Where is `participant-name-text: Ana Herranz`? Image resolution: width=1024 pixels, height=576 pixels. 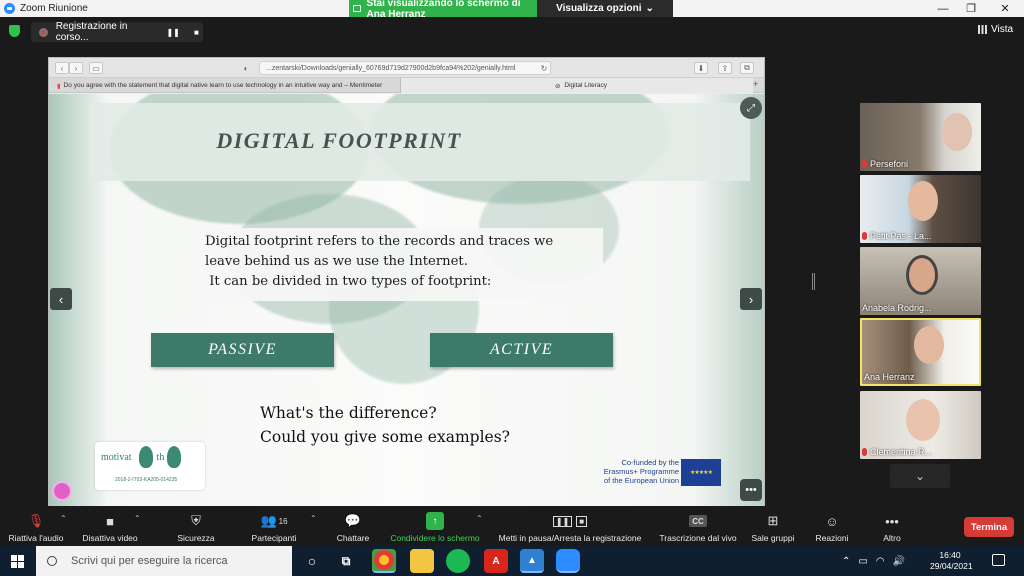
participant-name-text: Ana Herranz is located at coordinates (889, 377).